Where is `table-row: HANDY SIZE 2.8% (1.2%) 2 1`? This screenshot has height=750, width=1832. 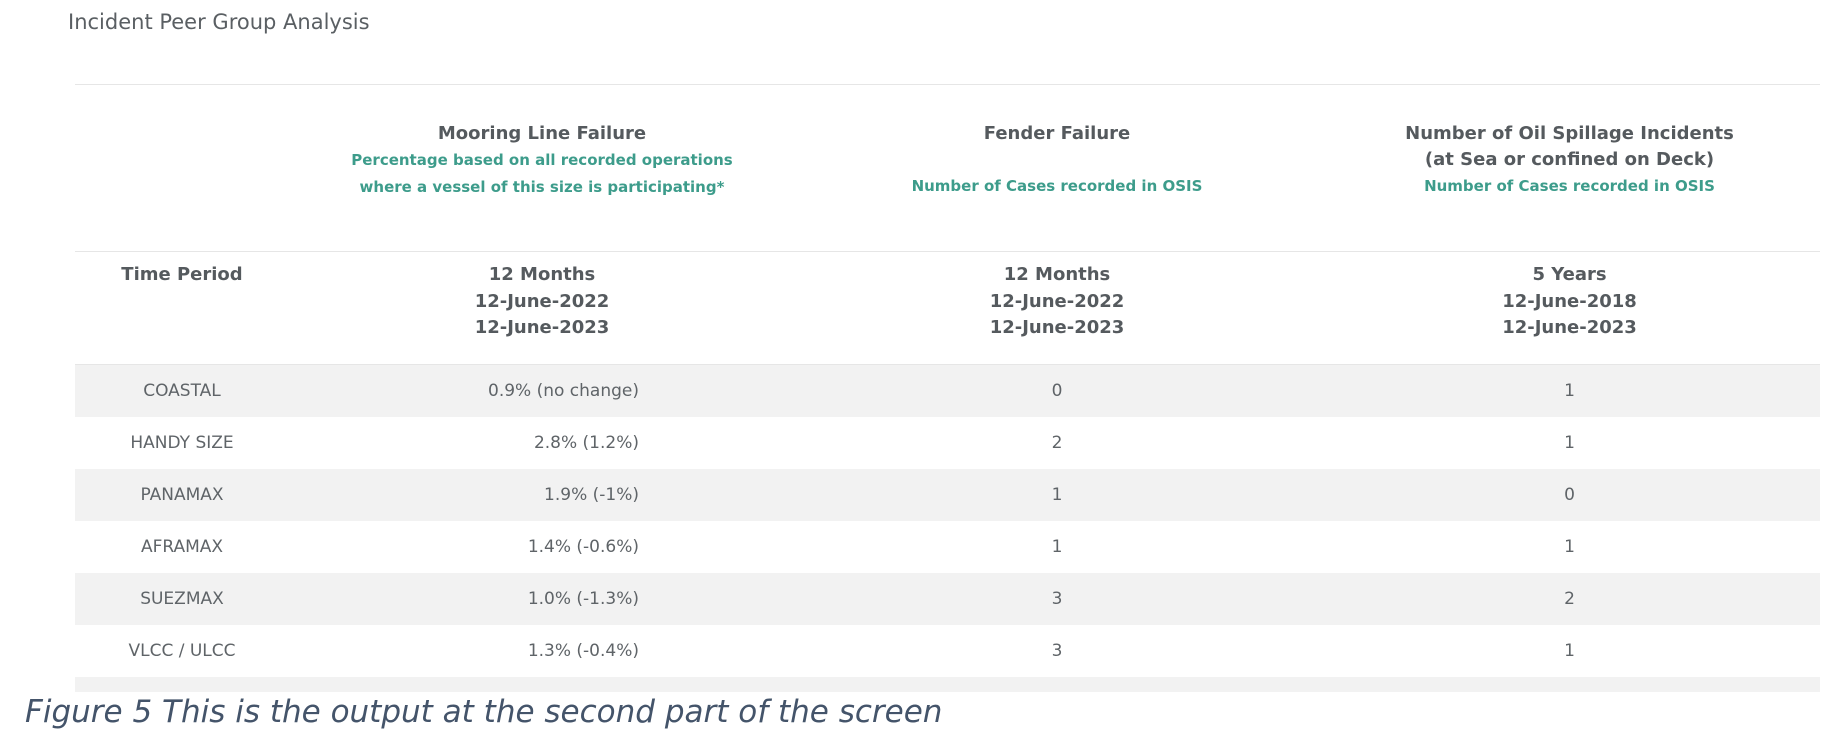 table-row: HANDY SIZE 2.8% (1.2%) 2 1 is located at coordinates (947, 443).